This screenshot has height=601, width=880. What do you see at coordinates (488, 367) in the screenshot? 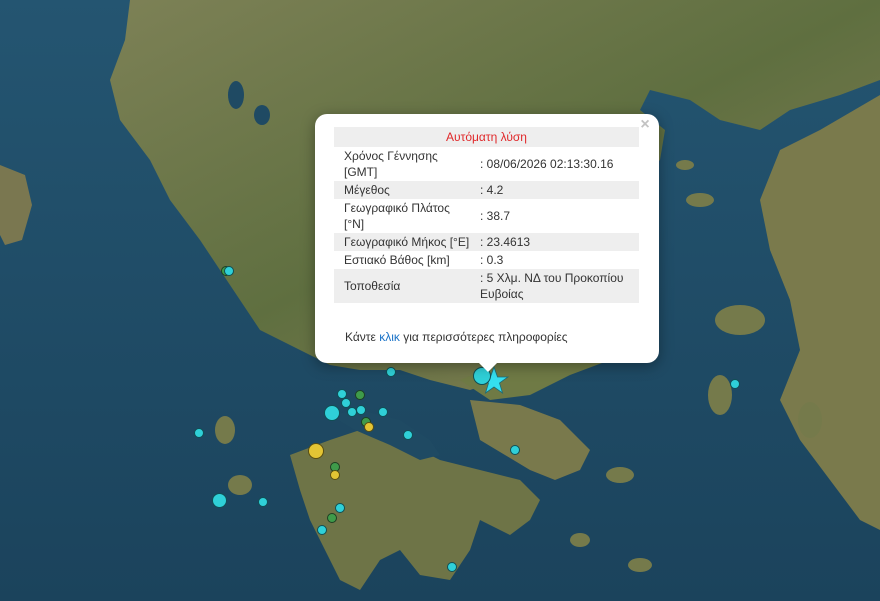
I see `popup-tip` at bounding box center [488, 367].